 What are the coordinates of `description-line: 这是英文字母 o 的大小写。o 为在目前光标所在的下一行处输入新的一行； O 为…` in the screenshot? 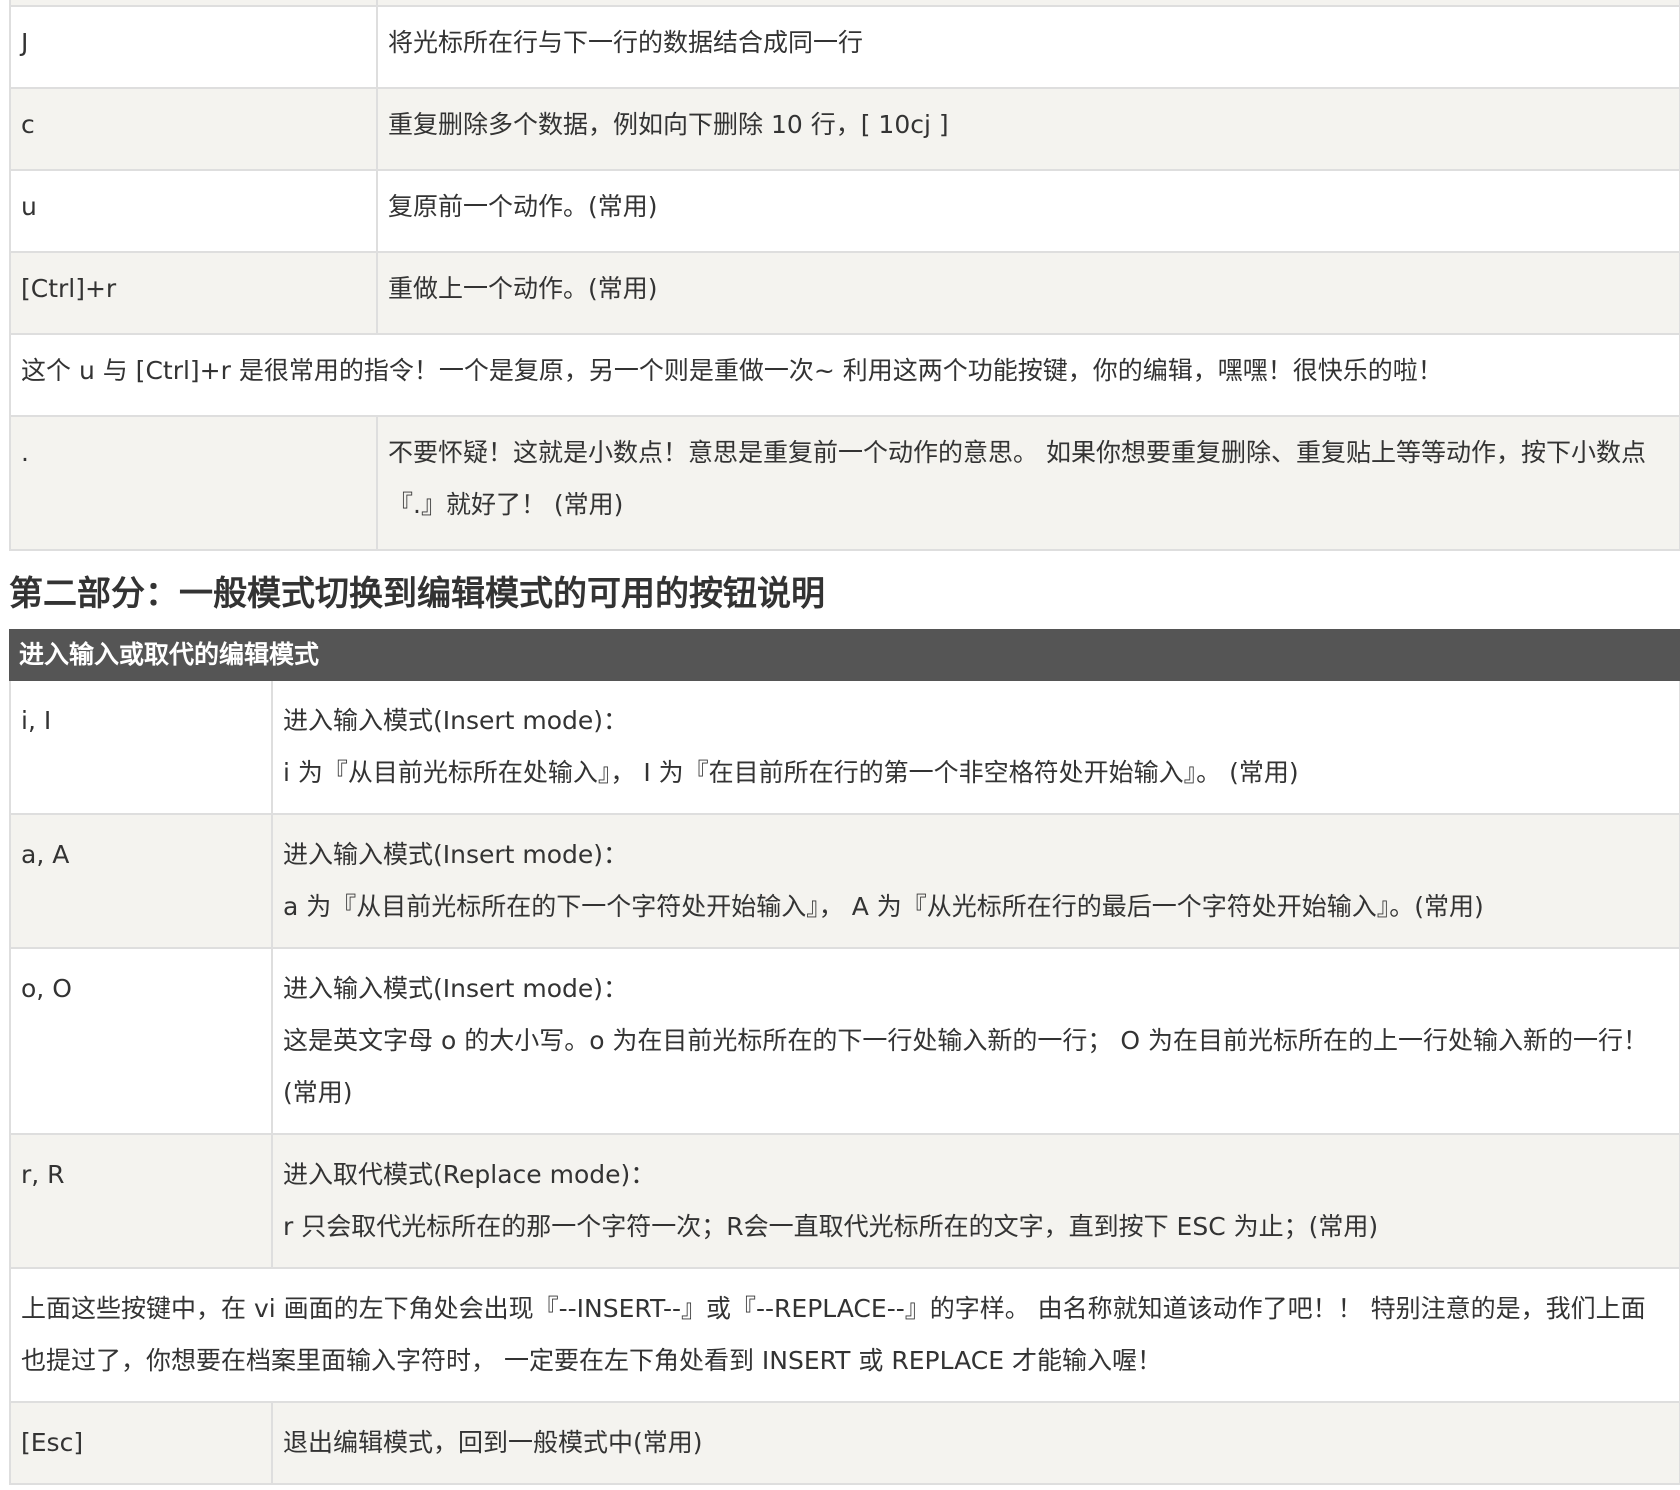 It's located at (966, 1066).